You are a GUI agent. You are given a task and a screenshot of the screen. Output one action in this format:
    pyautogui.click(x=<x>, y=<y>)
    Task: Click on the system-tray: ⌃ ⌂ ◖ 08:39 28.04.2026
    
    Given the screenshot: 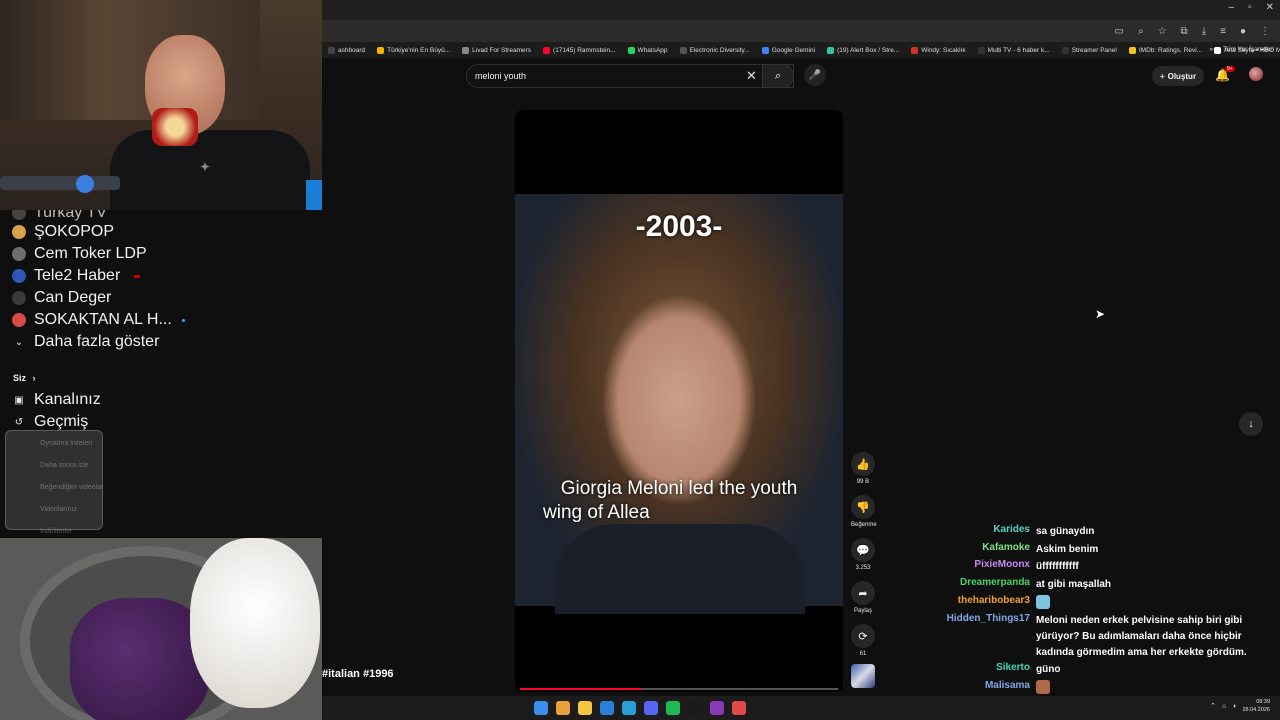 What is the action you would take?
    pyautogui.click(x=1240, y=706)
    